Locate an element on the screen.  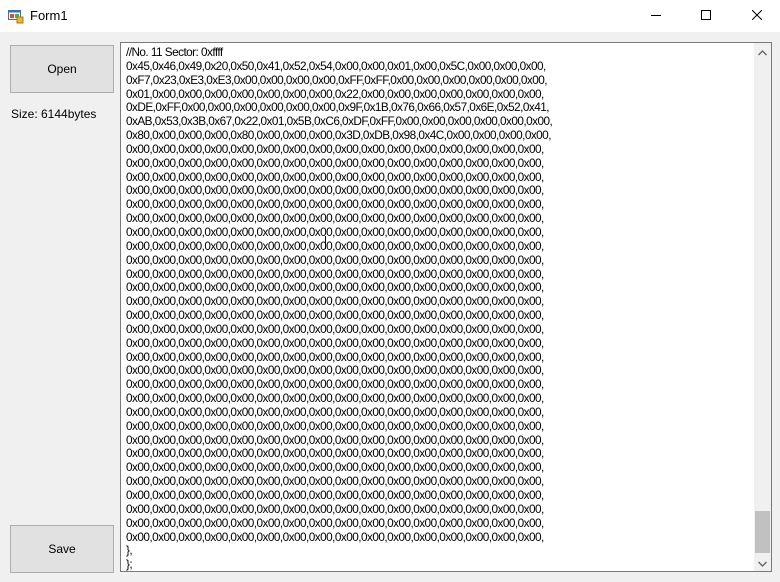
chevron-up-icon is located at coordinates (762, 52).